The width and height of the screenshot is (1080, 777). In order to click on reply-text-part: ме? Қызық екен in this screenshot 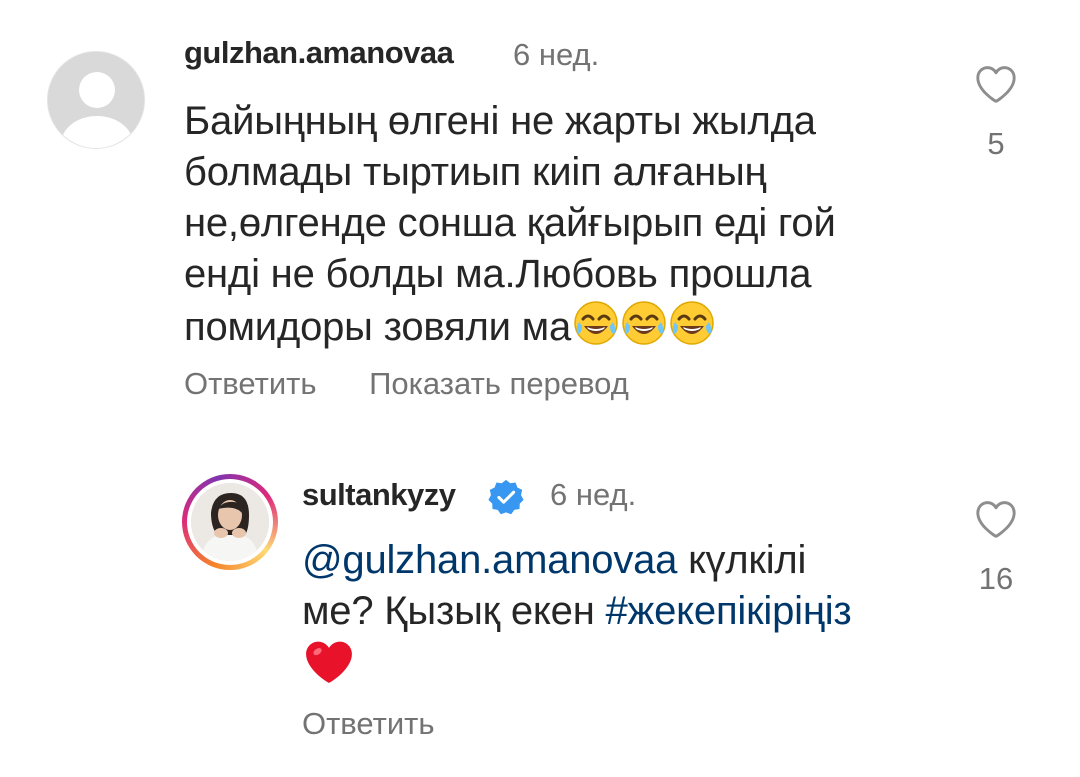, I will do `click(454, 611)`.